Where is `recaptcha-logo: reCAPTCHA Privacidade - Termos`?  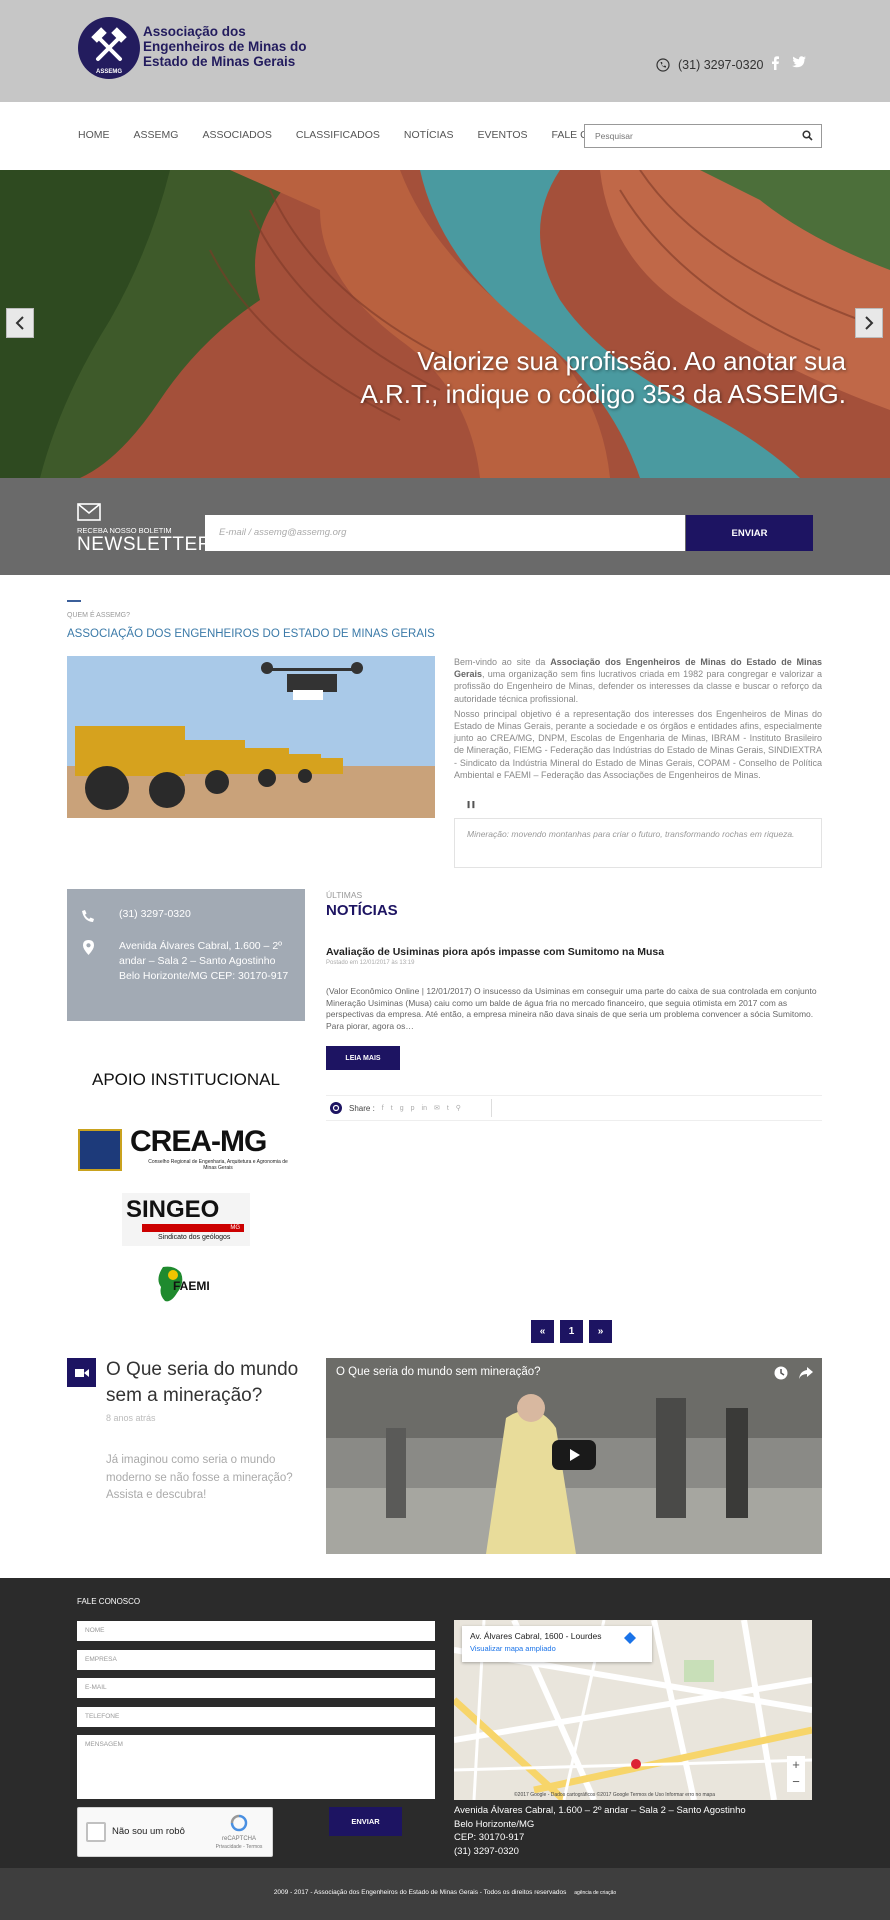
recaptcha-logo: reCAPTCHA Privacidade - Termos is located at coordinates (239, 1832).